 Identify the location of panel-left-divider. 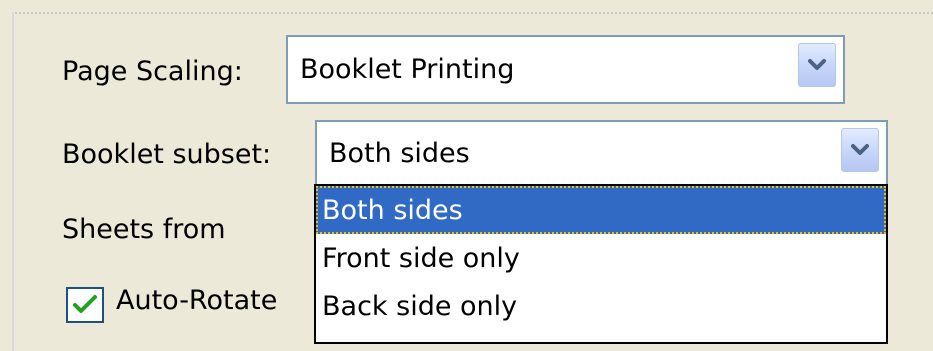
(13, 181).